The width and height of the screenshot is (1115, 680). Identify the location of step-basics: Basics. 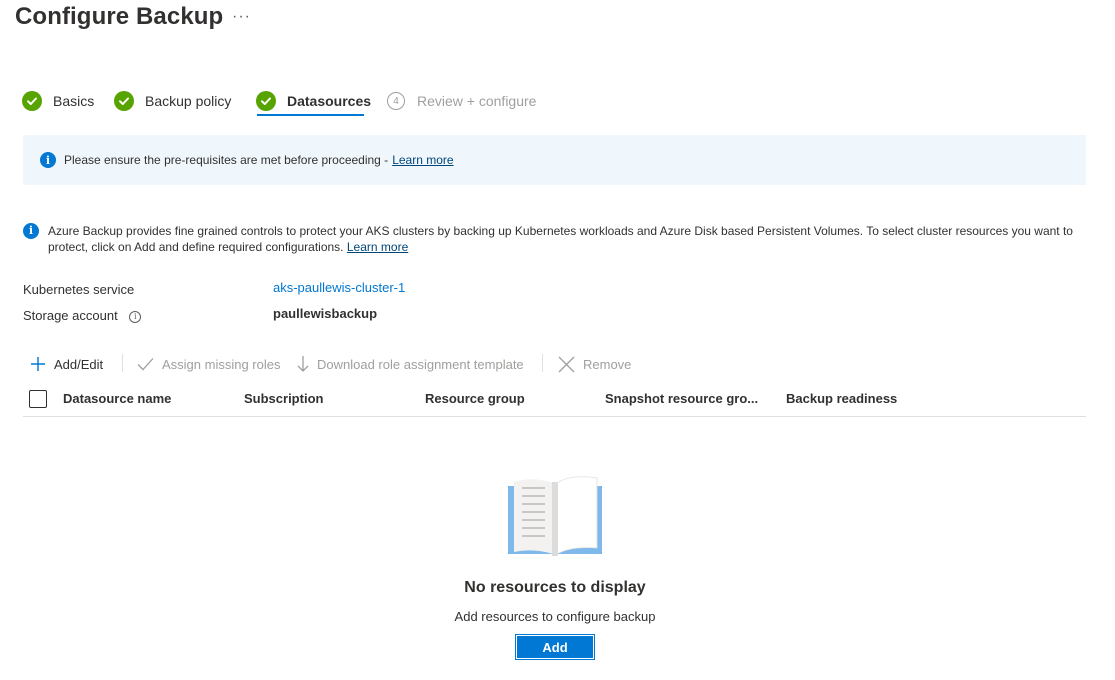
(58, 101).